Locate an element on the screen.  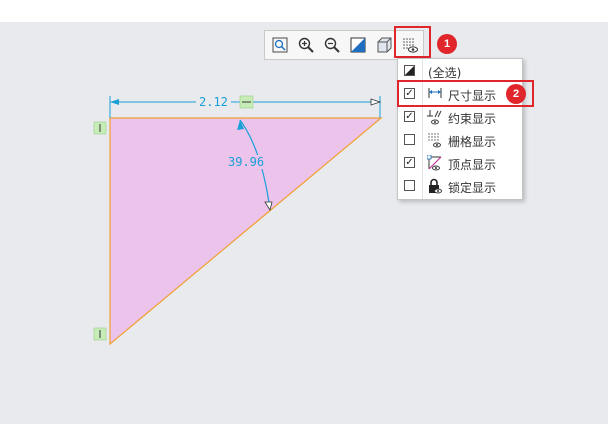
callout-badge-2: 2 is located at coordinates (516, 94).